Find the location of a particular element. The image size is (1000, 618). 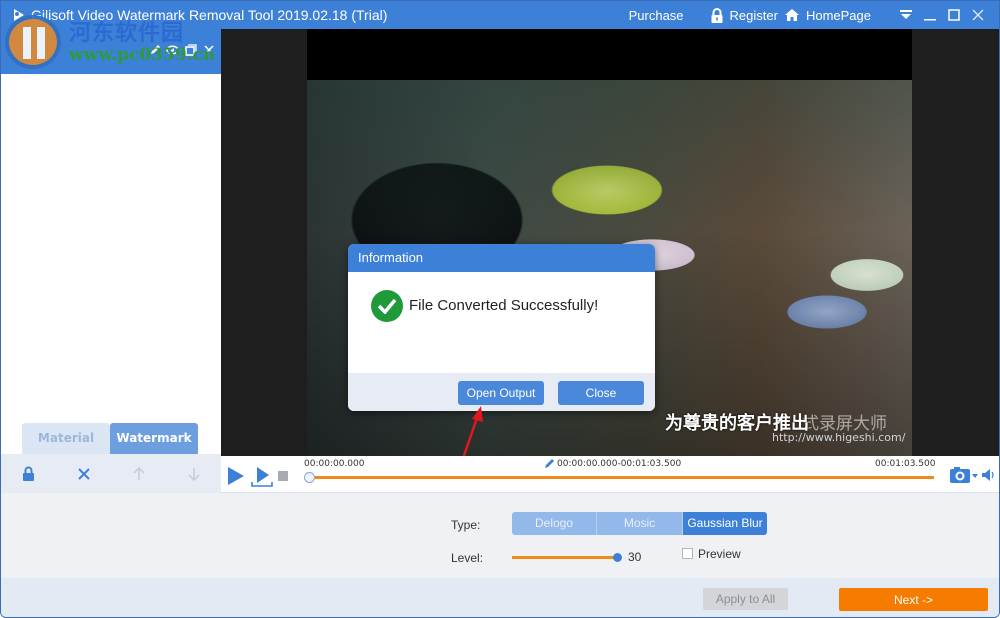

minimize-button is located at coordinates (930, 15).